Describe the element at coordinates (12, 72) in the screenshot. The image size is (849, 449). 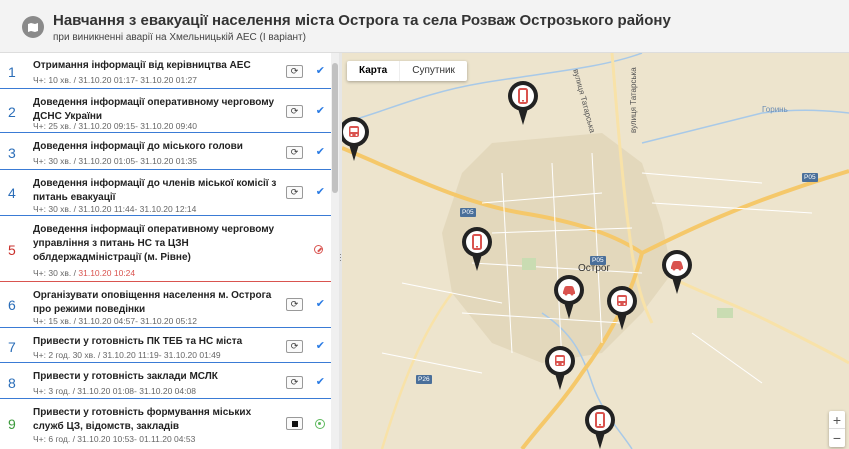
I see `task-number: 1` at that location.